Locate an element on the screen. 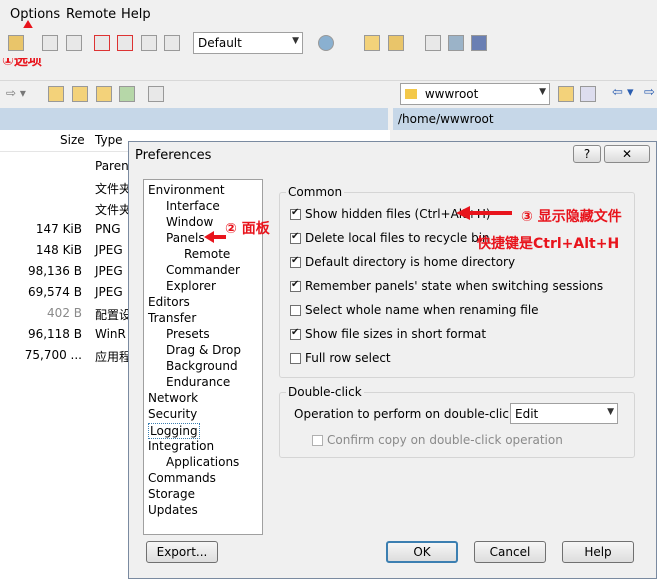 This screenshot has height=579, width=657. confirm-copy-label: Confirm copy on double-click operation is located at coordinates (445, 440).